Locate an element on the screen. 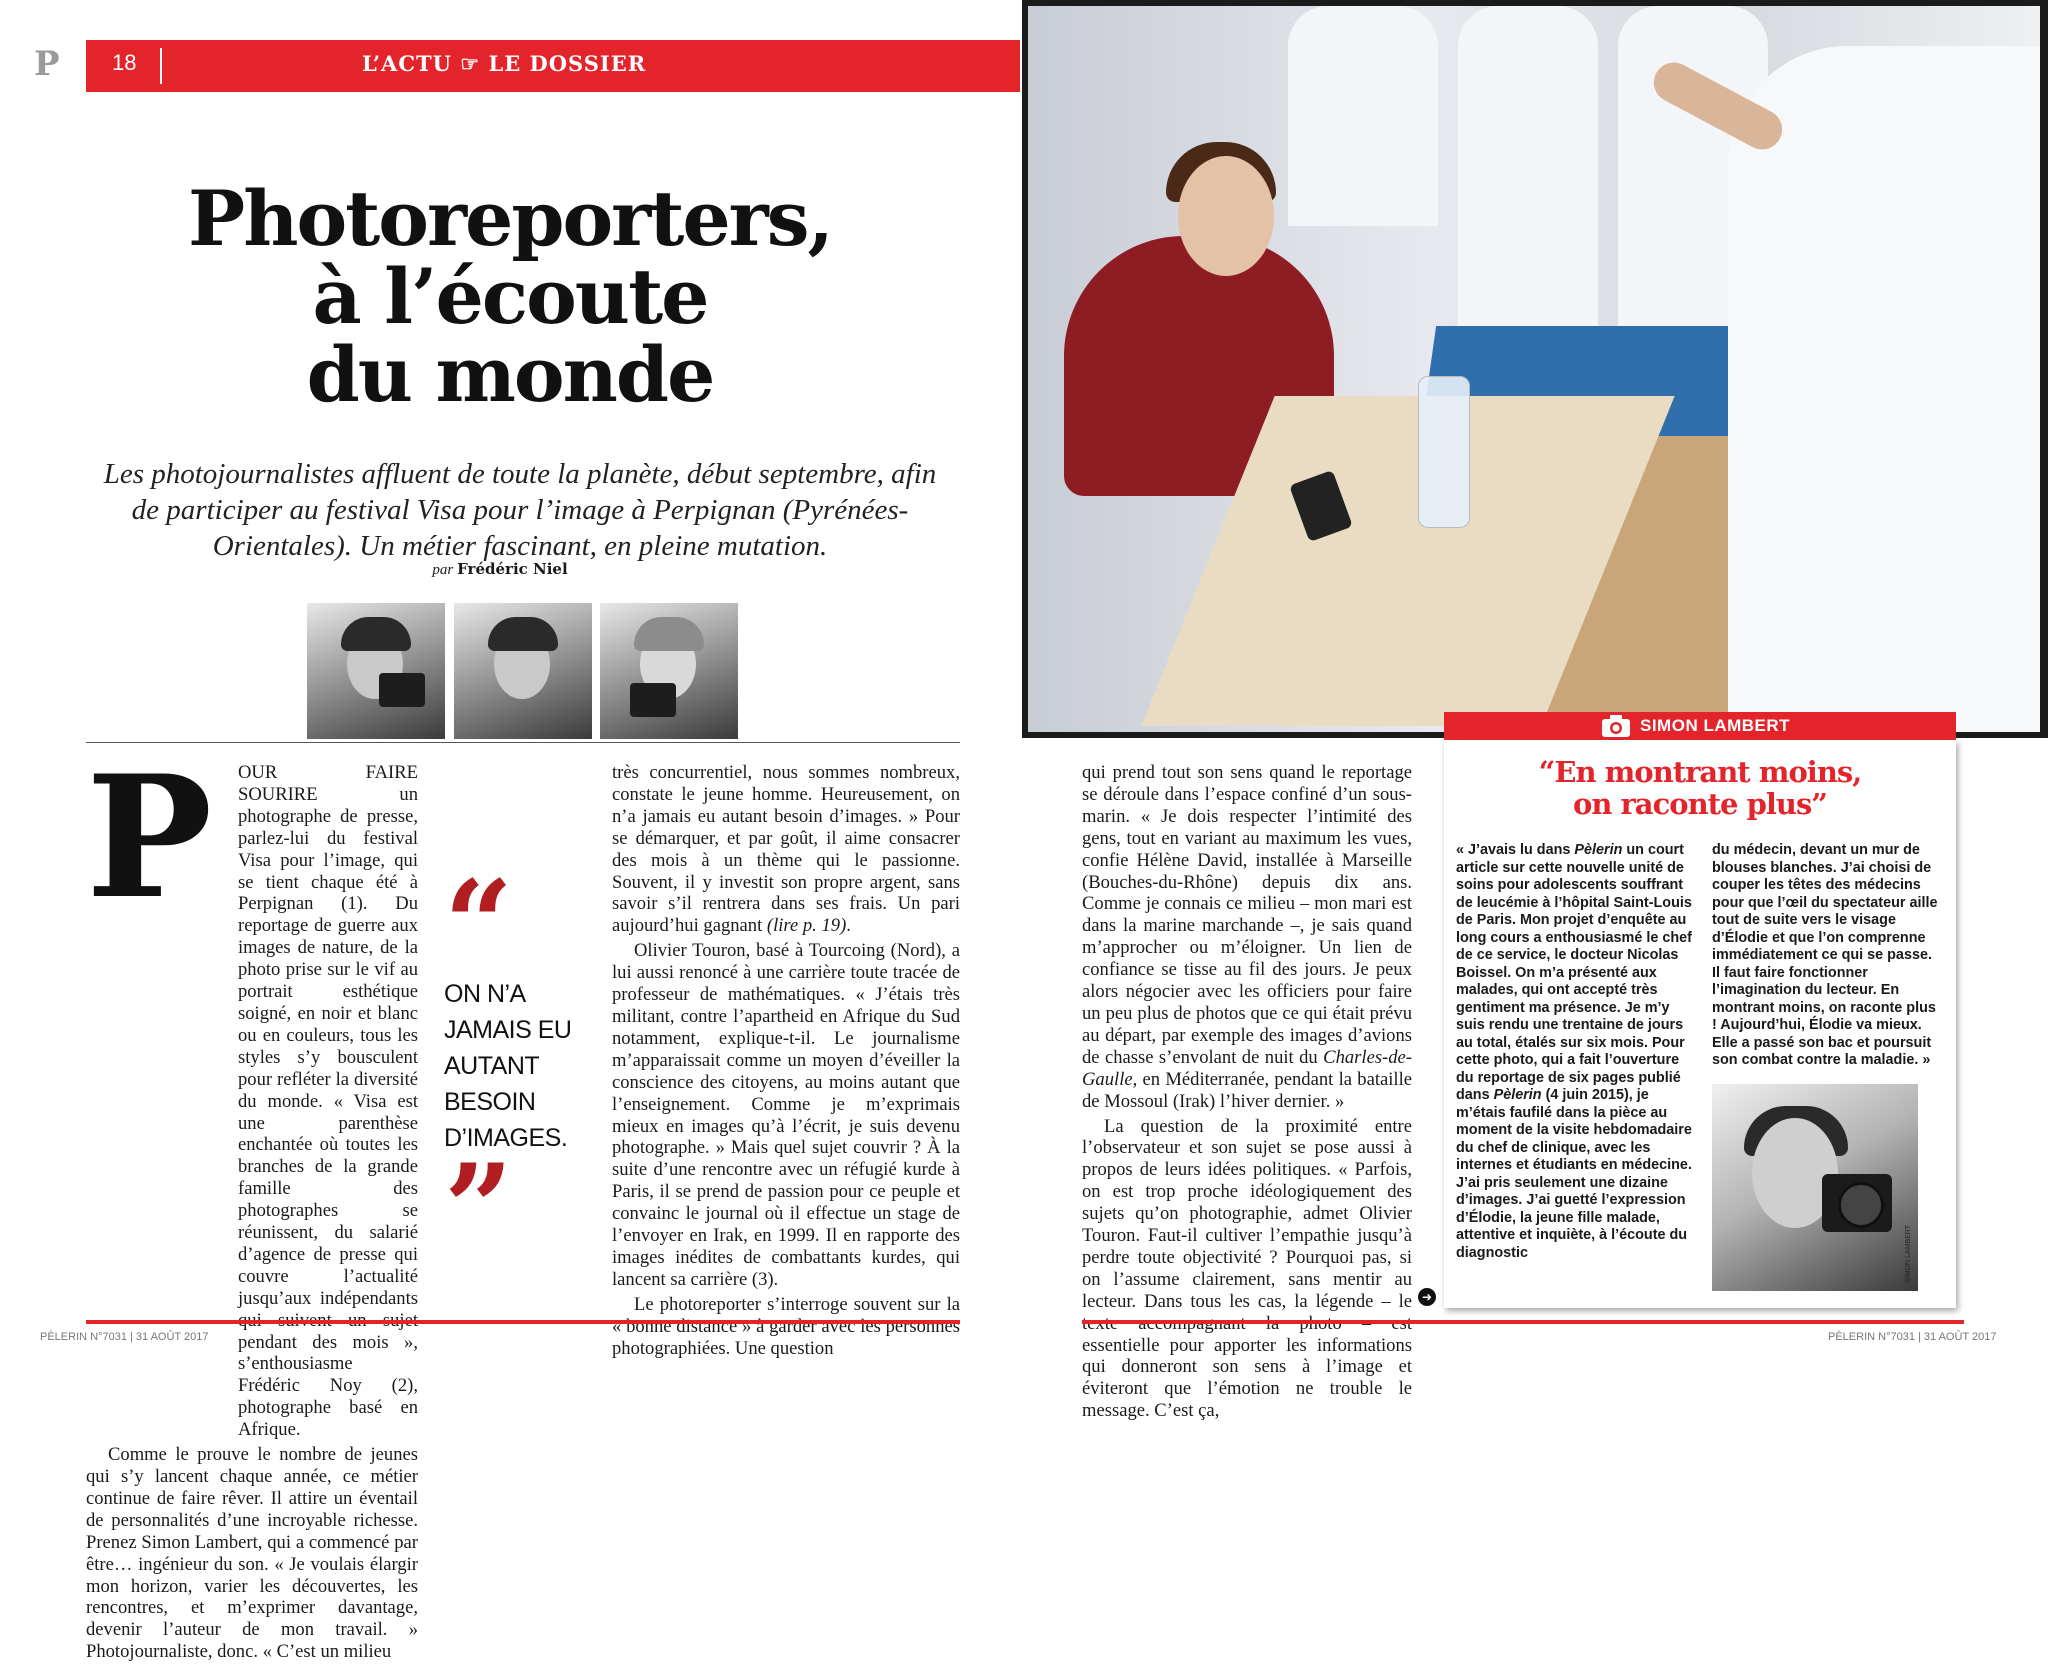 This screenshot has width=2048, height=1666. sidebar-text: « J’avais lu dans is located at coordinates (1515, 850).